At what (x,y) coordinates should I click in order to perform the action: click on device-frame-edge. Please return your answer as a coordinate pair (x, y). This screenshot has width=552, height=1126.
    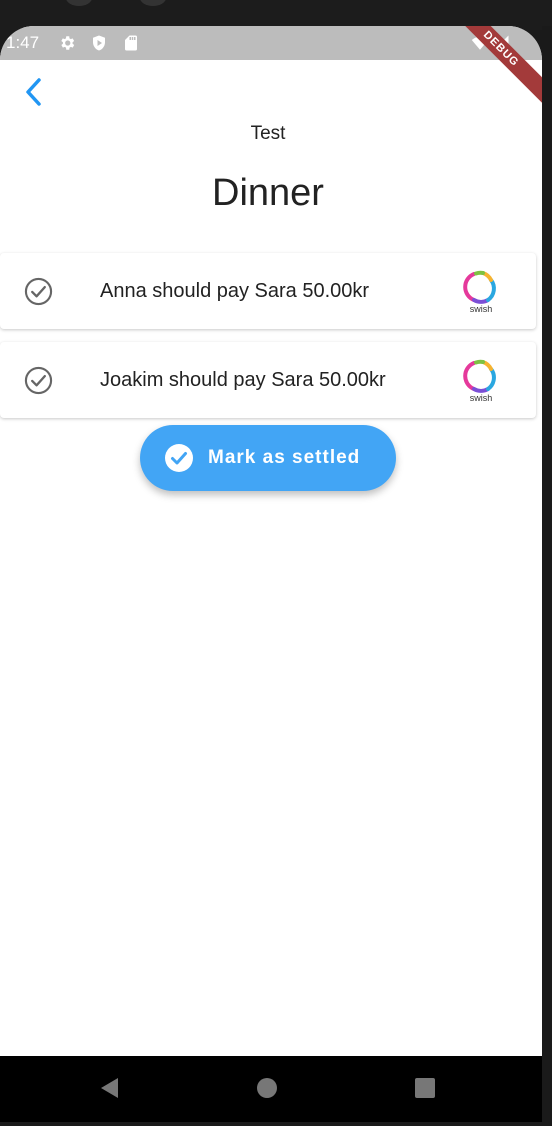
    Looking at the image, I should click on (547, 576).